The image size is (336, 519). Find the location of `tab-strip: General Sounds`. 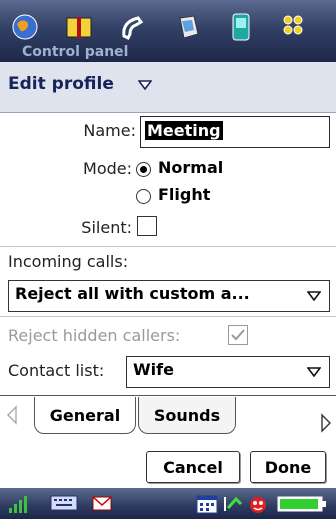

tab-strip: General Sounds is located at coordinates (168, 420).